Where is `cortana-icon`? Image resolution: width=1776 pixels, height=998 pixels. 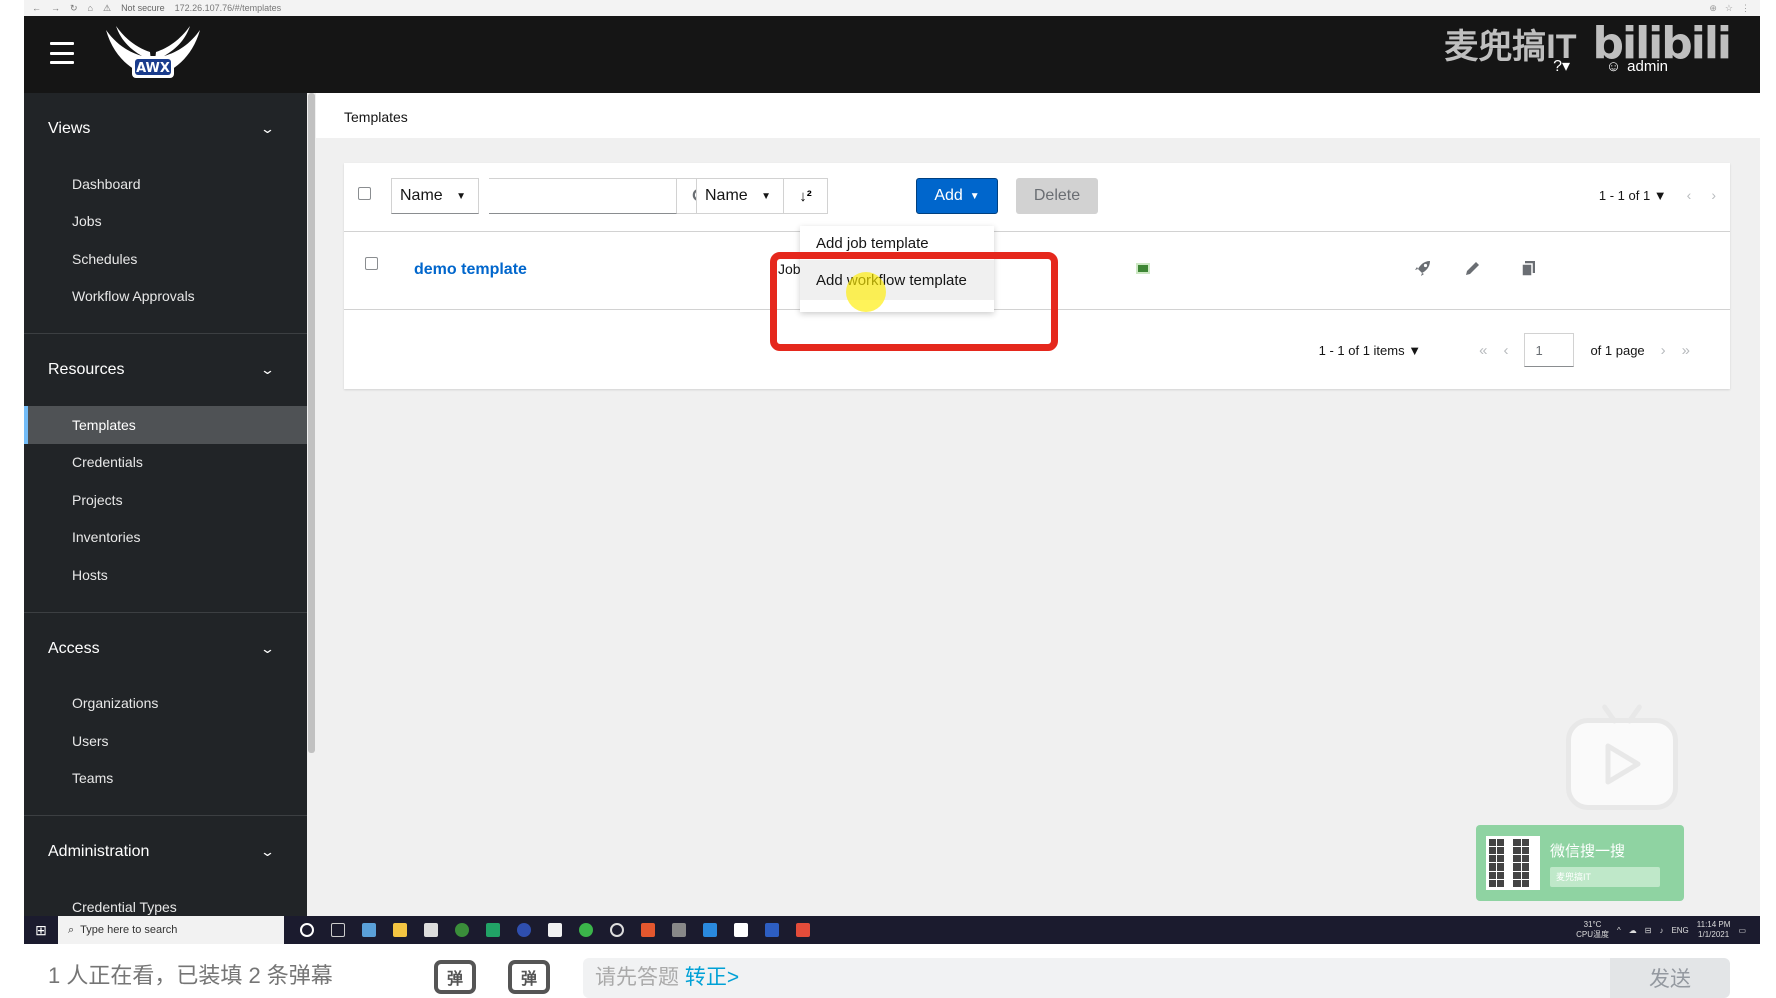 cortana-icon is located at coordinates (307, 930).